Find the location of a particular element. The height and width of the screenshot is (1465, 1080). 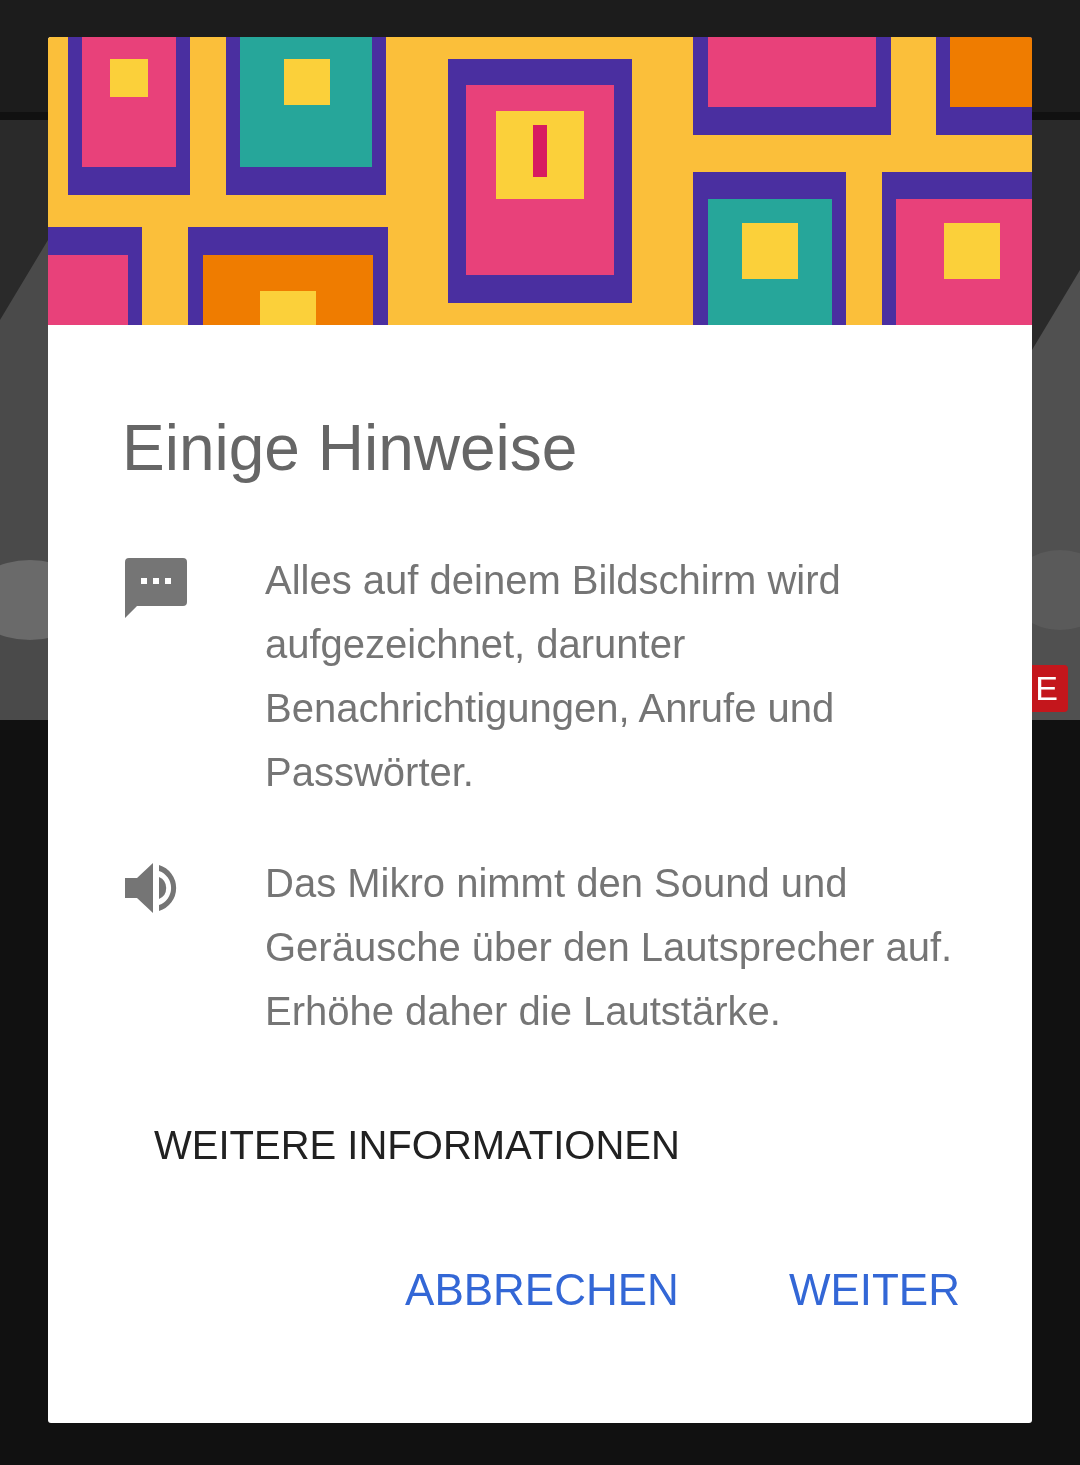

continue-button: WEITER is located at coordinates (874, 1290).